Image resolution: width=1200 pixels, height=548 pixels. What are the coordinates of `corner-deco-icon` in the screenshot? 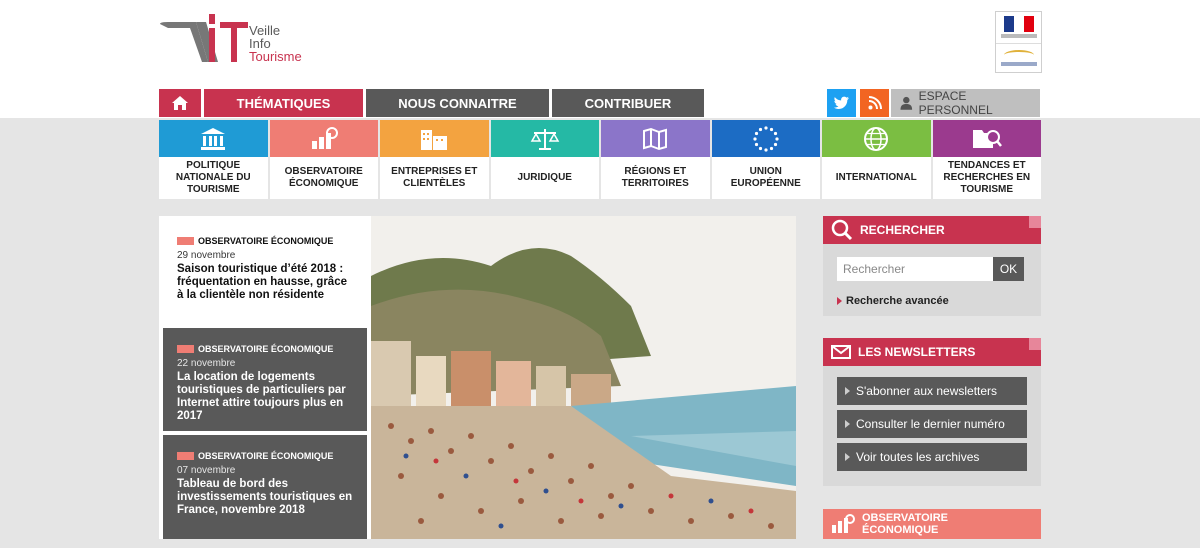 It's located at (1032, 347).